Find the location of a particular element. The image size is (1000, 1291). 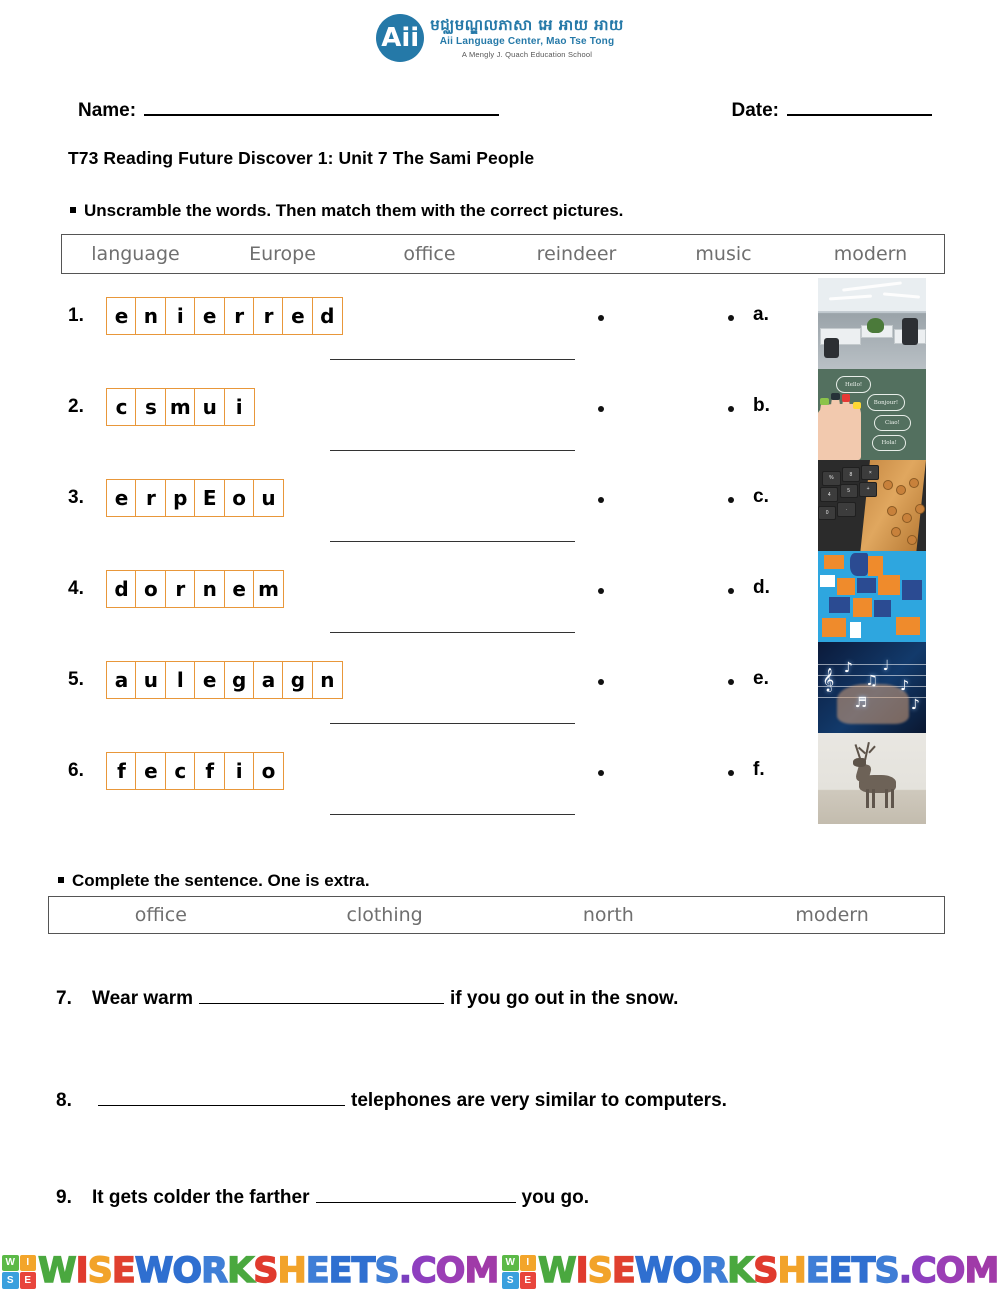

letter-tile: a is located at coordinates (121, 680).